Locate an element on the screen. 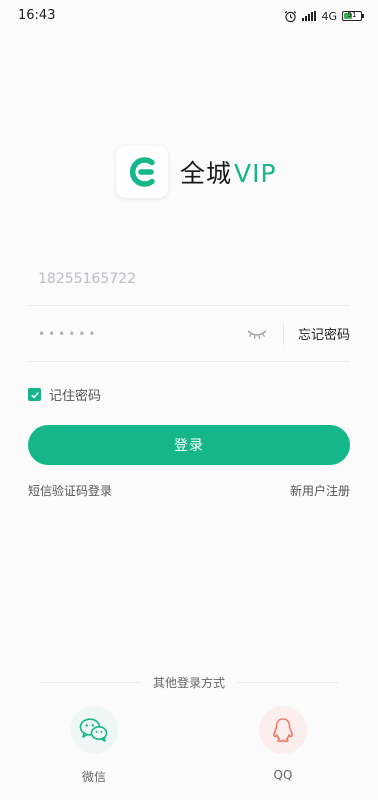 This screenshot has width=378, height=800. network-type: 4G is located at coordinates (329, 16).